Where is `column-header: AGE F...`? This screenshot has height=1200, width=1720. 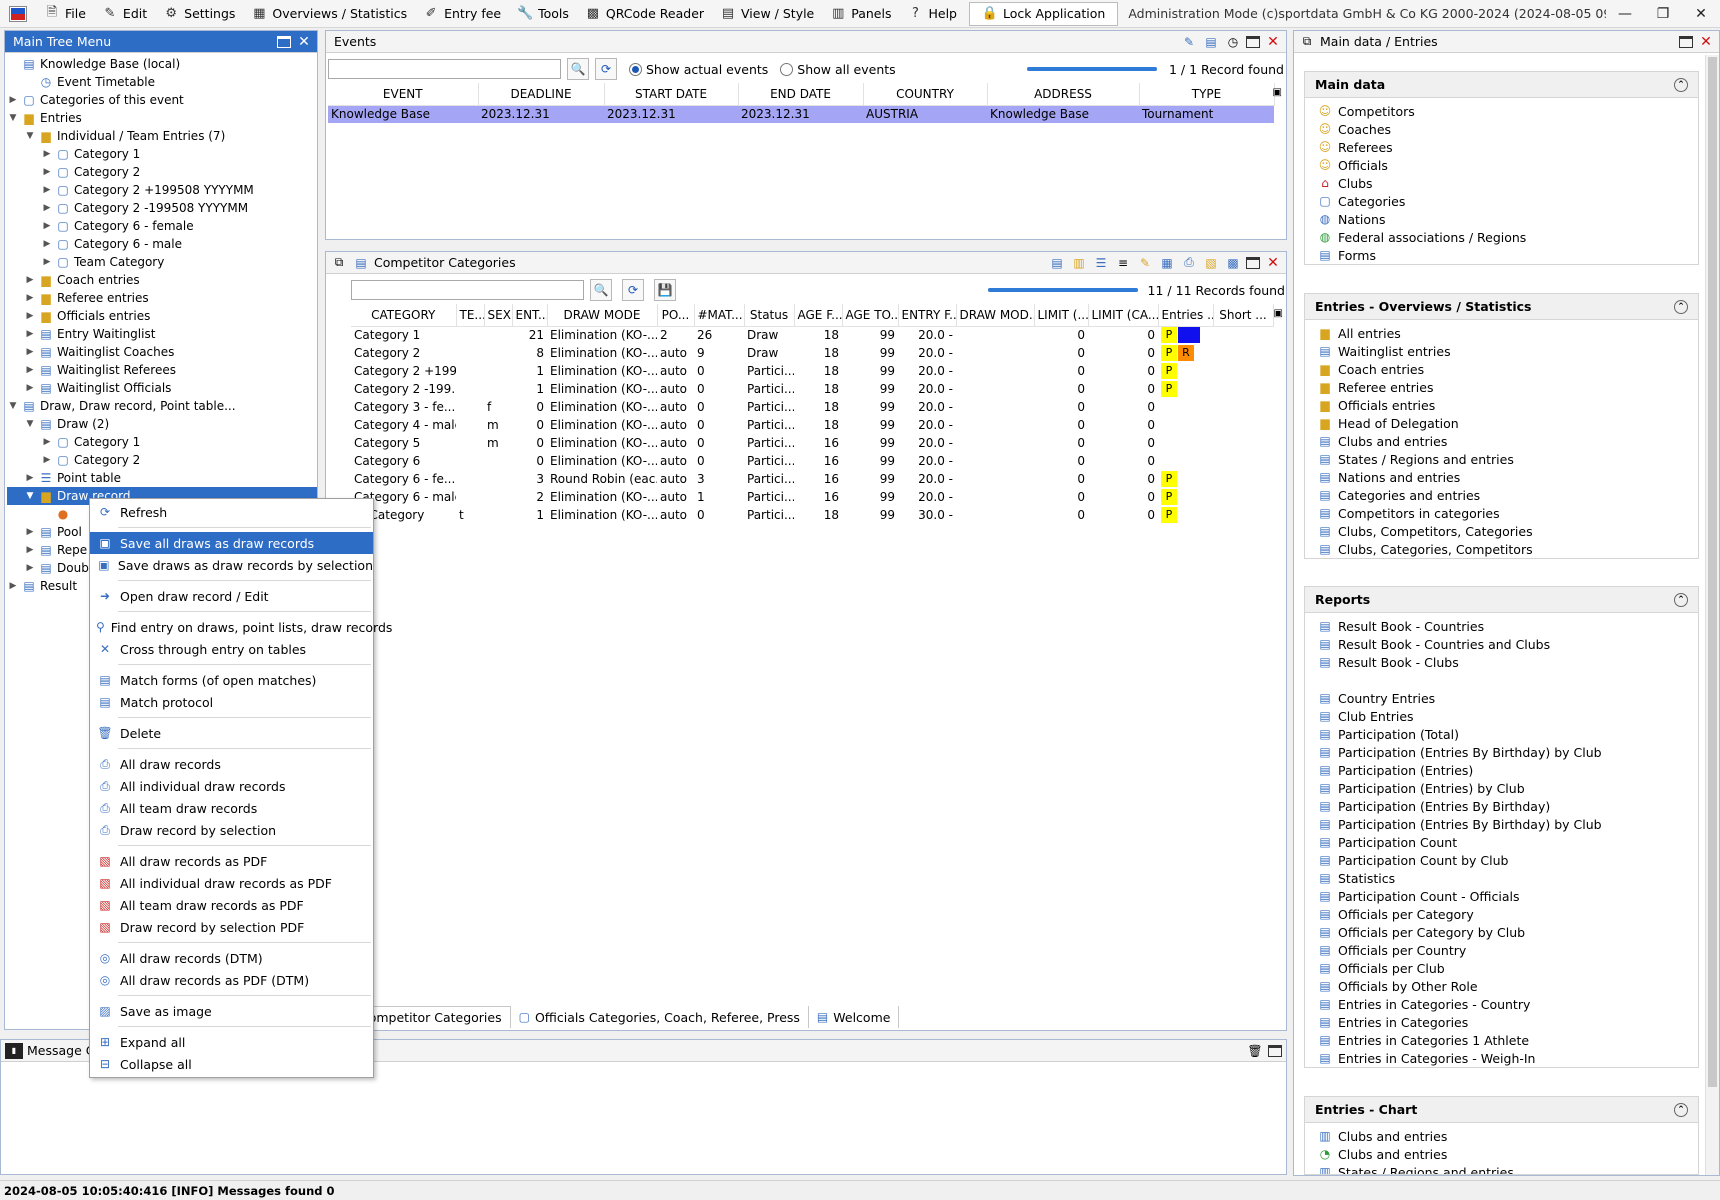 column-header: AGE F... is located at coordinates (818, 315).